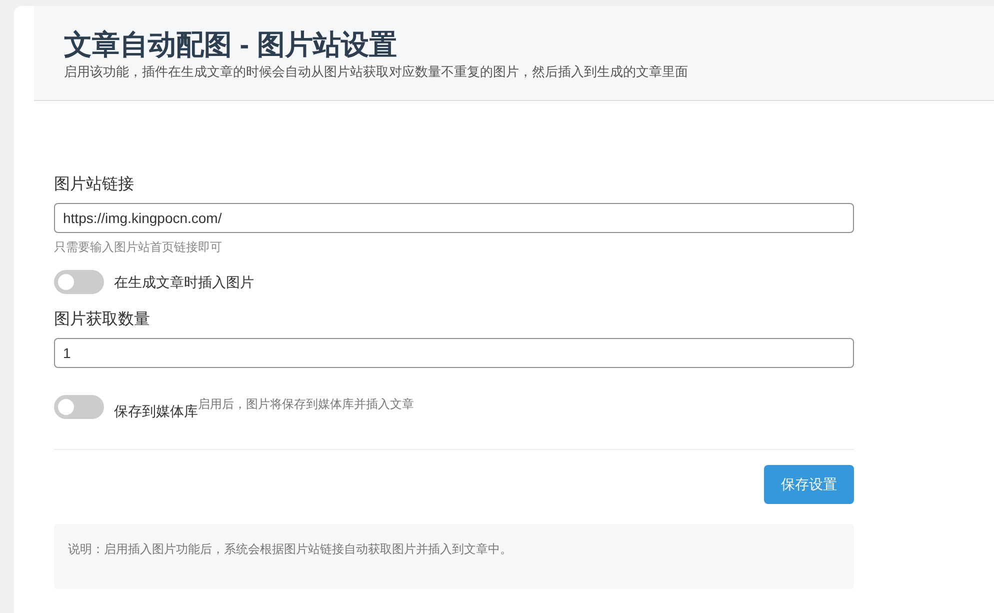 This screenshot has height=613, width=994. Describe the element at coordinates (184, 282) in the screenshot. I see `toggle-label: 在生成文章时插入图片` at that location.